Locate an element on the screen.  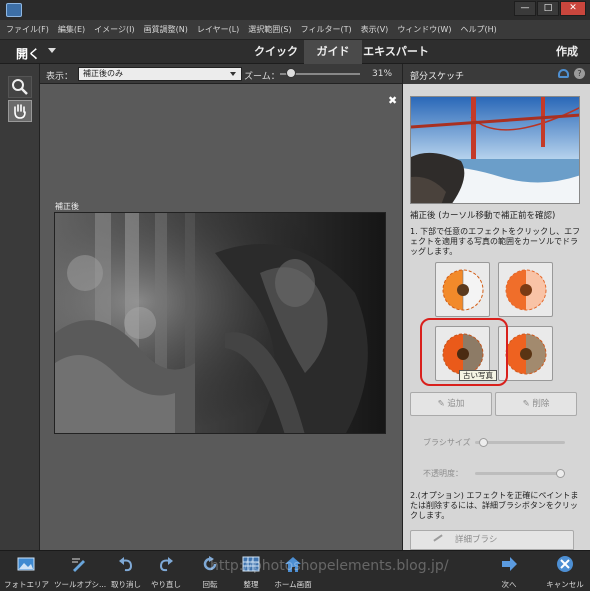
menu-edit: 編集(E) is located at coordinates (71, 29).